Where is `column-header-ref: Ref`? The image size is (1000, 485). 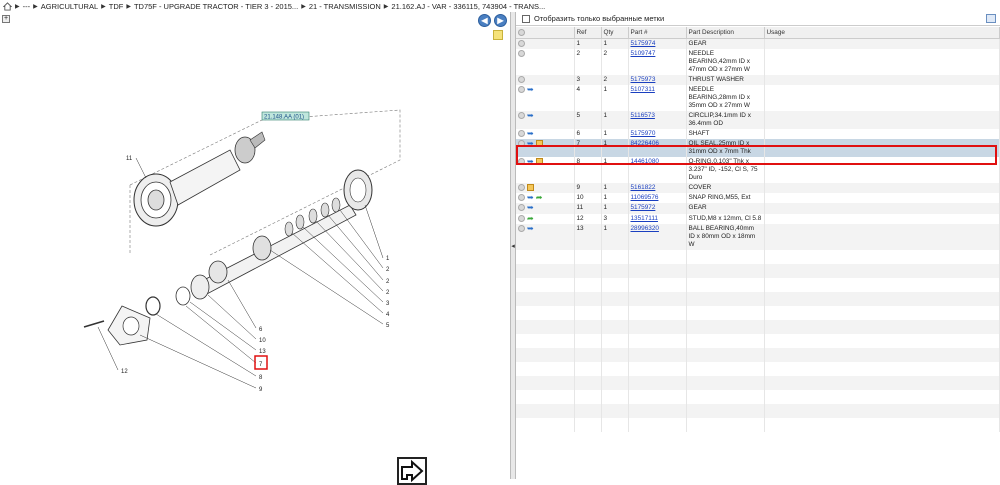 column-header-ref: Ref is located at coordinates (588, 33).